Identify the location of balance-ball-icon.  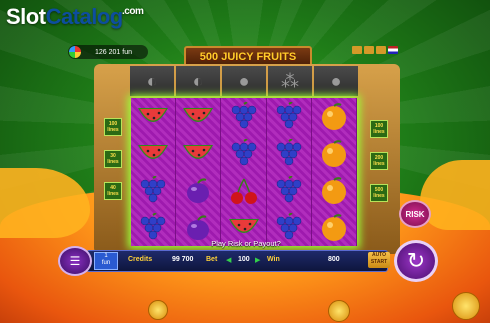
(75, 52).